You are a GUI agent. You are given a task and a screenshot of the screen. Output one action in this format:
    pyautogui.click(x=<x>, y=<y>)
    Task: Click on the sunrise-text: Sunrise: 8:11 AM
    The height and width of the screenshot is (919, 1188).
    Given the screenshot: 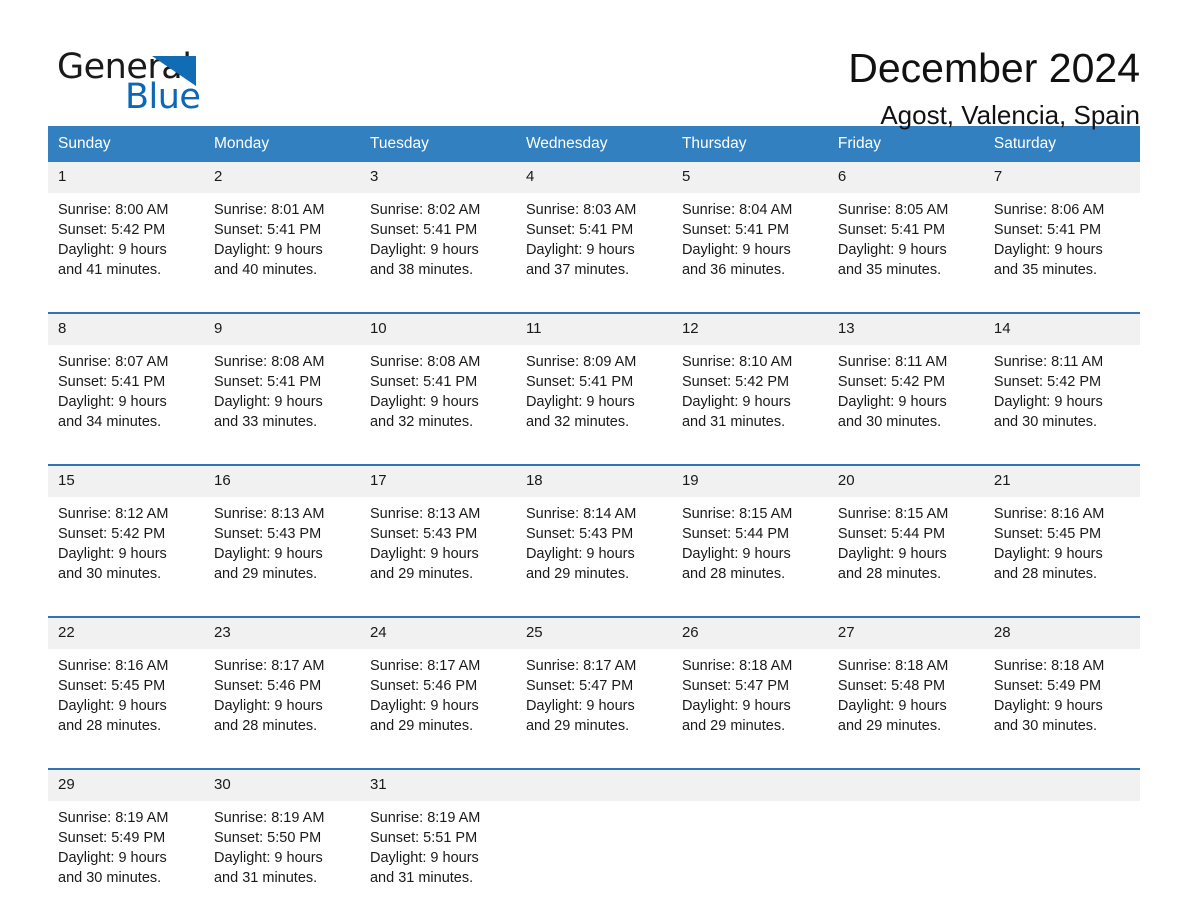 What is the action you would take?
    pyautogui.click(x=892, y=362)
    